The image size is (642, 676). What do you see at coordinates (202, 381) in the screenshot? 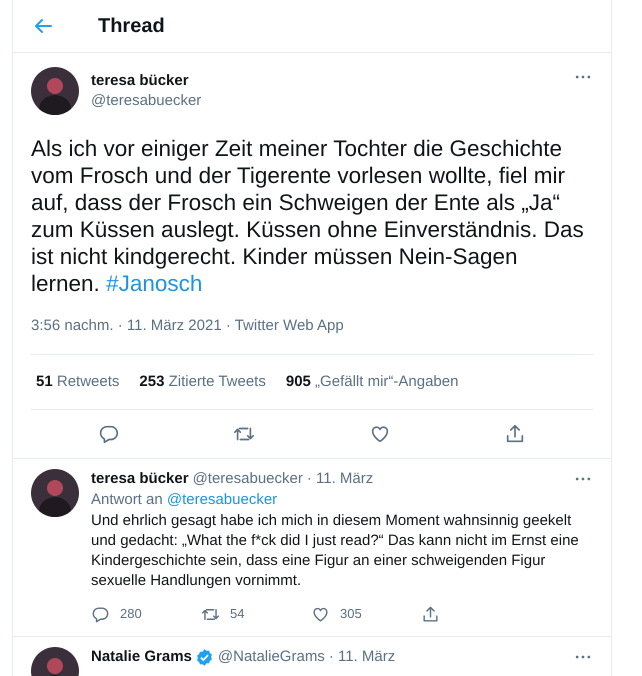
I see `stat-link: 253 Zitierte Tweets` at bounding box center [202, 381].